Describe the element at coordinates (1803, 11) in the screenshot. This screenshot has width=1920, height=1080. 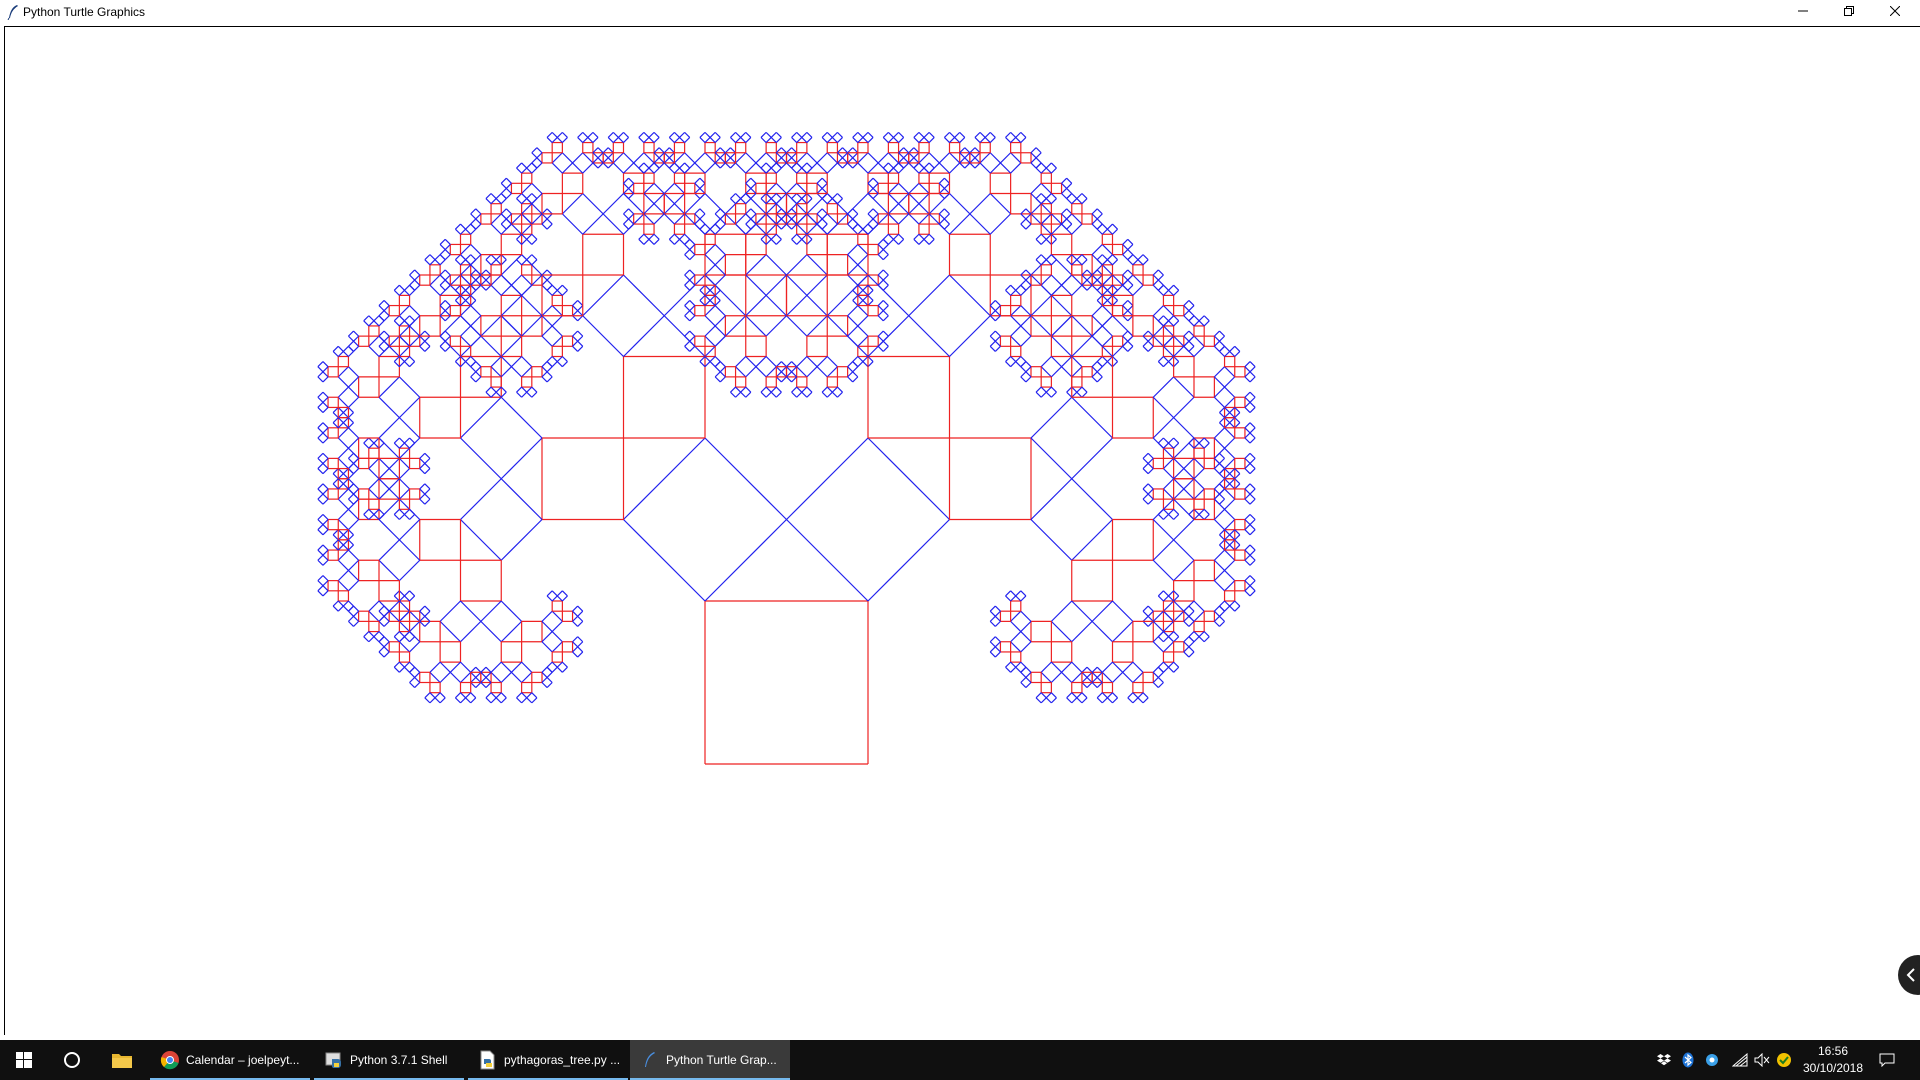
I see `minimize-button` at that location.